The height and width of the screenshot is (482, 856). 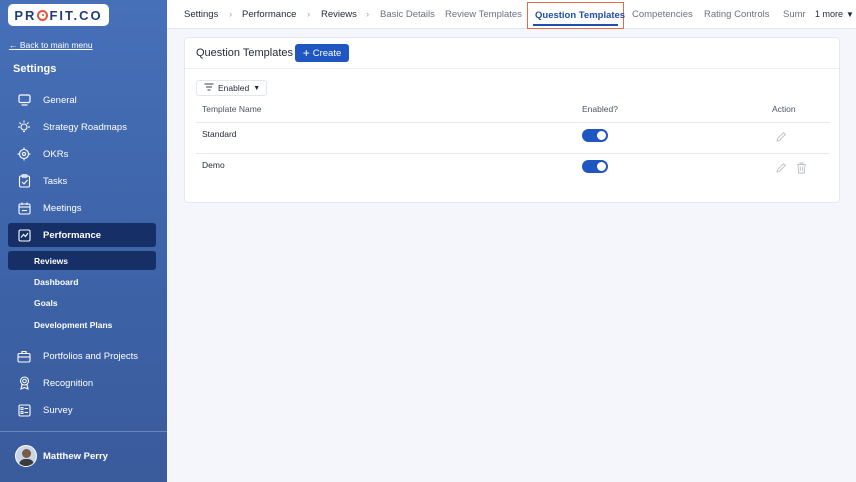 I want to click on sidebar-subitem-goals: Goals, so click(x=82, y=302).